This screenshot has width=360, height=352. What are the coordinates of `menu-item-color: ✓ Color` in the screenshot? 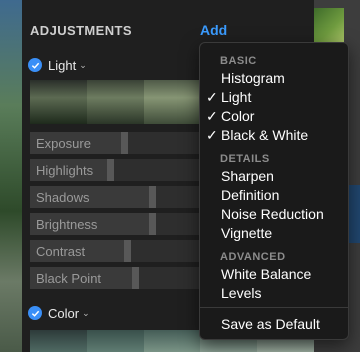 It's located at (274, 116).